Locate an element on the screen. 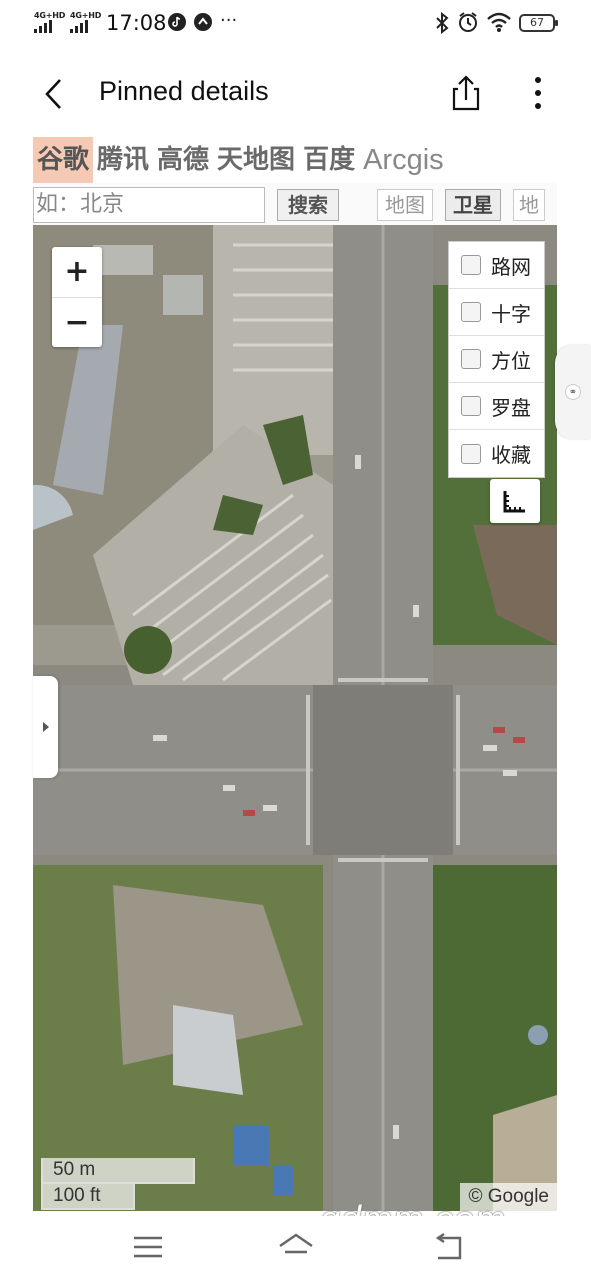  left-drawer-handle is located at coordinates (45, 727).